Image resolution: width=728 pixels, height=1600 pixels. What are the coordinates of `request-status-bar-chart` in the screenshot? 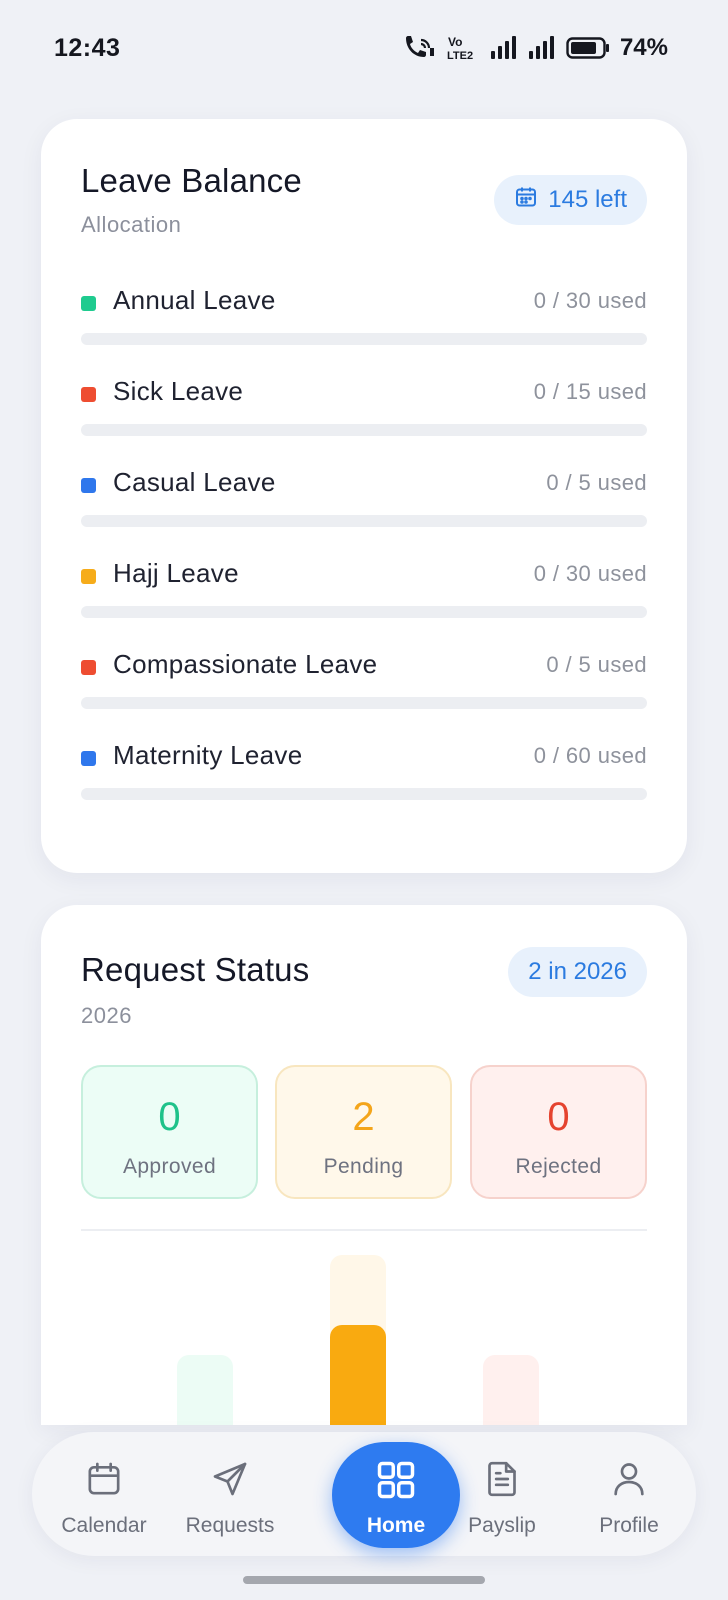 It's located at (358, 1340).